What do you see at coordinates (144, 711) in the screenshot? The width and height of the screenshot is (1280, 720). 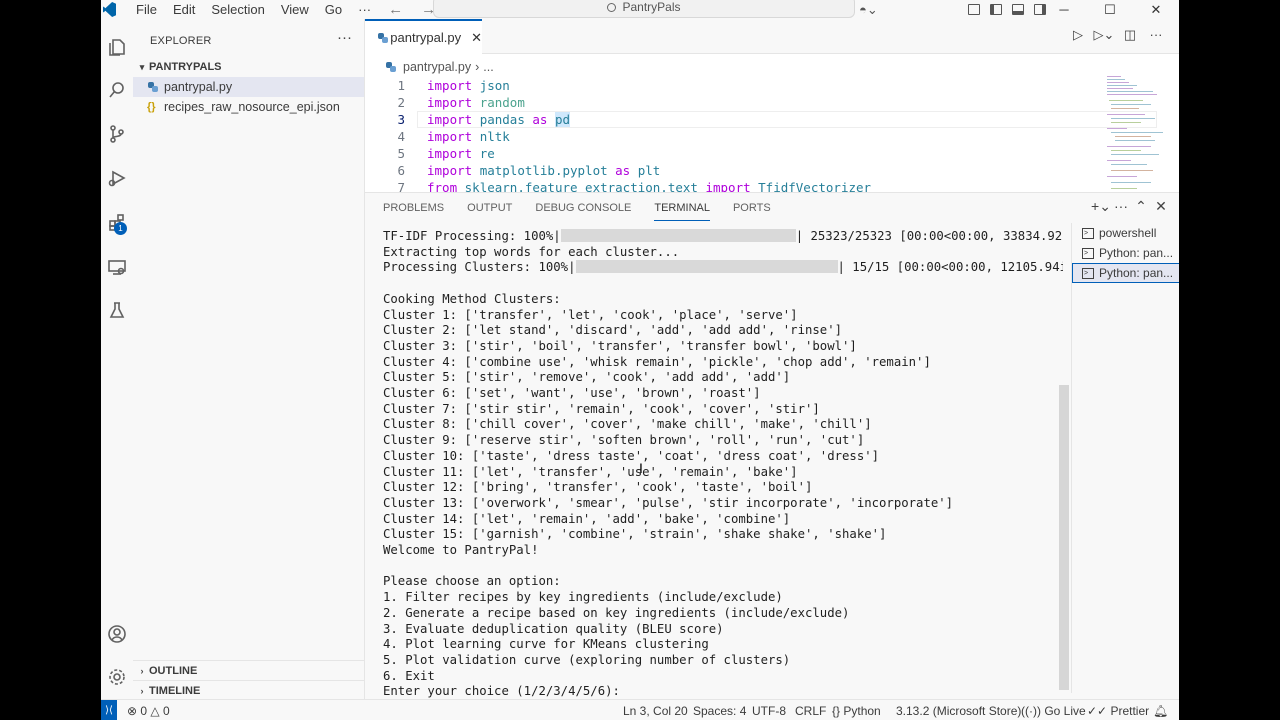 I see `error-count: 0` at bounding box center [144, 711].